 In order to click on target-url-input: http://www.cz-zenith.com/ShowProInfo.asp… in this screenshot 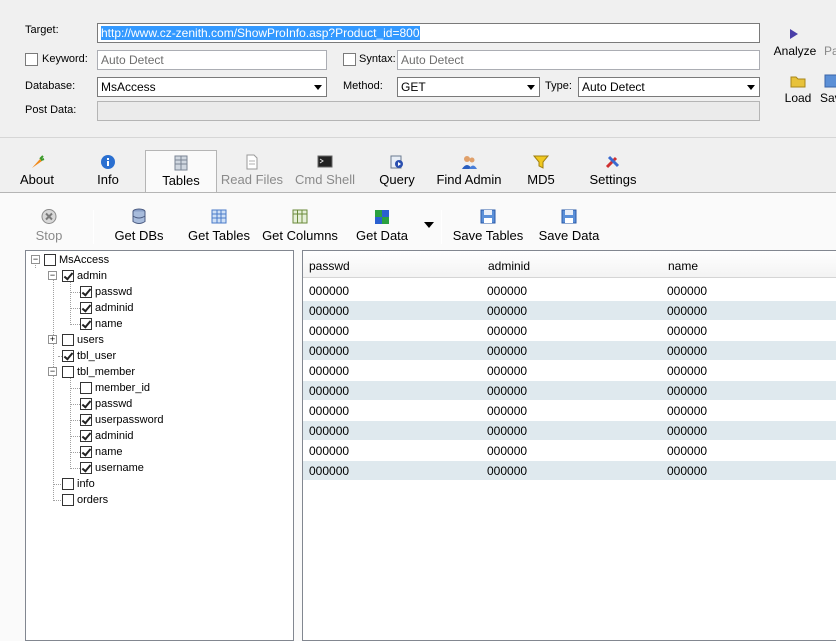, I will do `click(428, 33)`.